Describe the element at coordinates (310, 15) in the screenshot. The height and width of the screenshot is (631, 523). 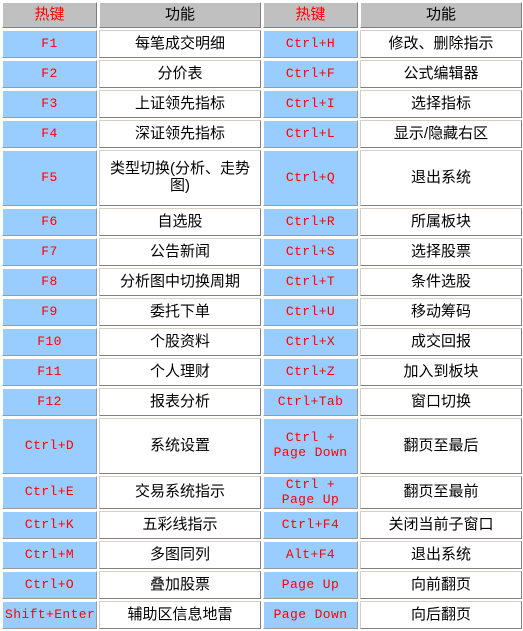
I see `header-hotkey-right: 热键` at that location.